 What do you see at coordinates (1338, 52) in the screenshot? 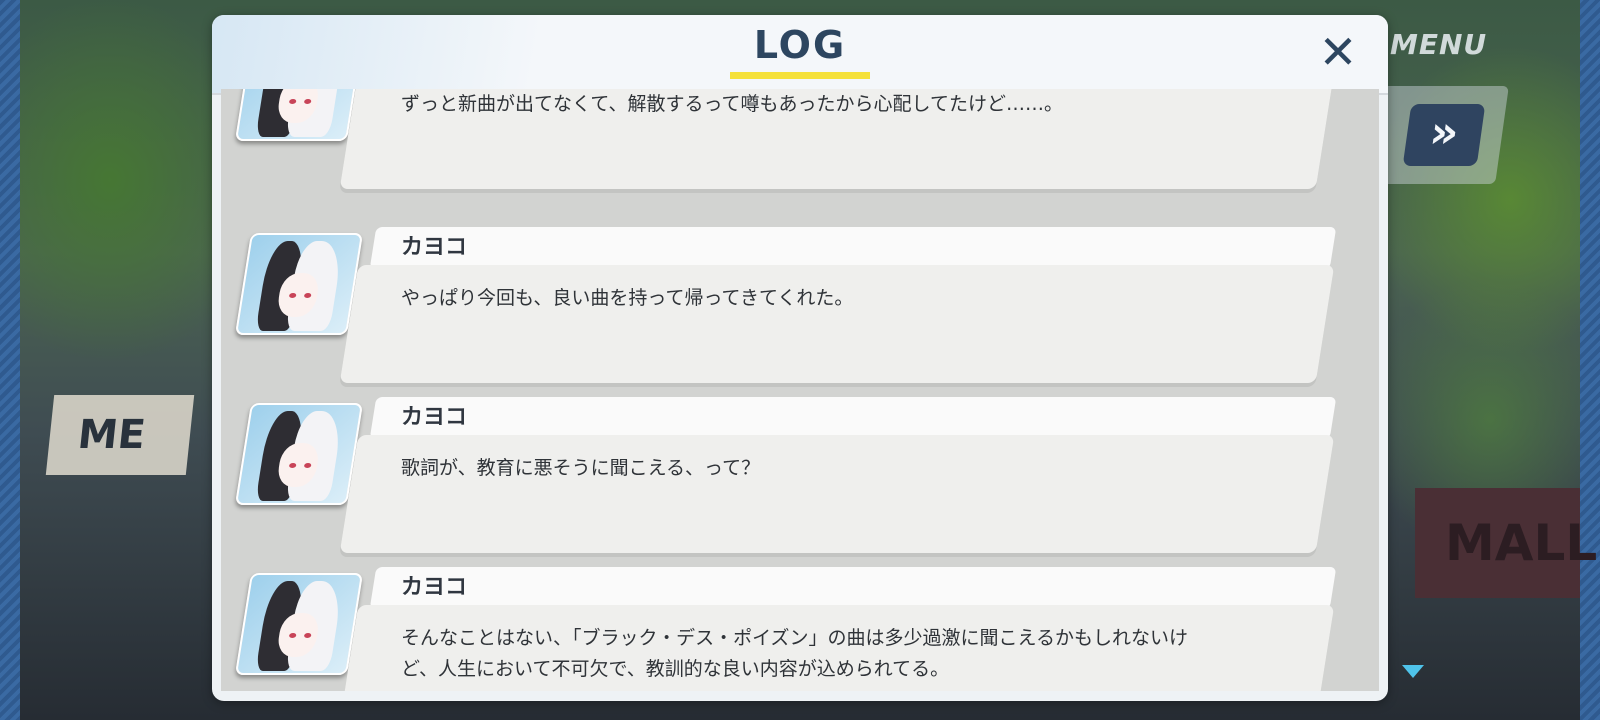
I see `close-button: ✕` at bounding box center [1338, 52].